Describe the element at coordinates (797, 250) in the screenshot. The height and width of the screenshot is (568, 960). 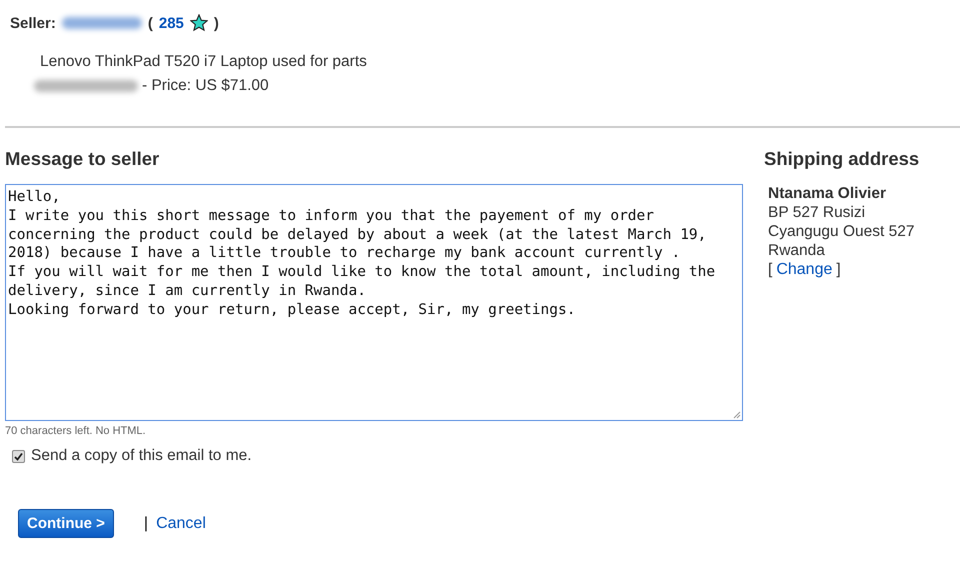
I see `address-line: Rwanda` at that location.